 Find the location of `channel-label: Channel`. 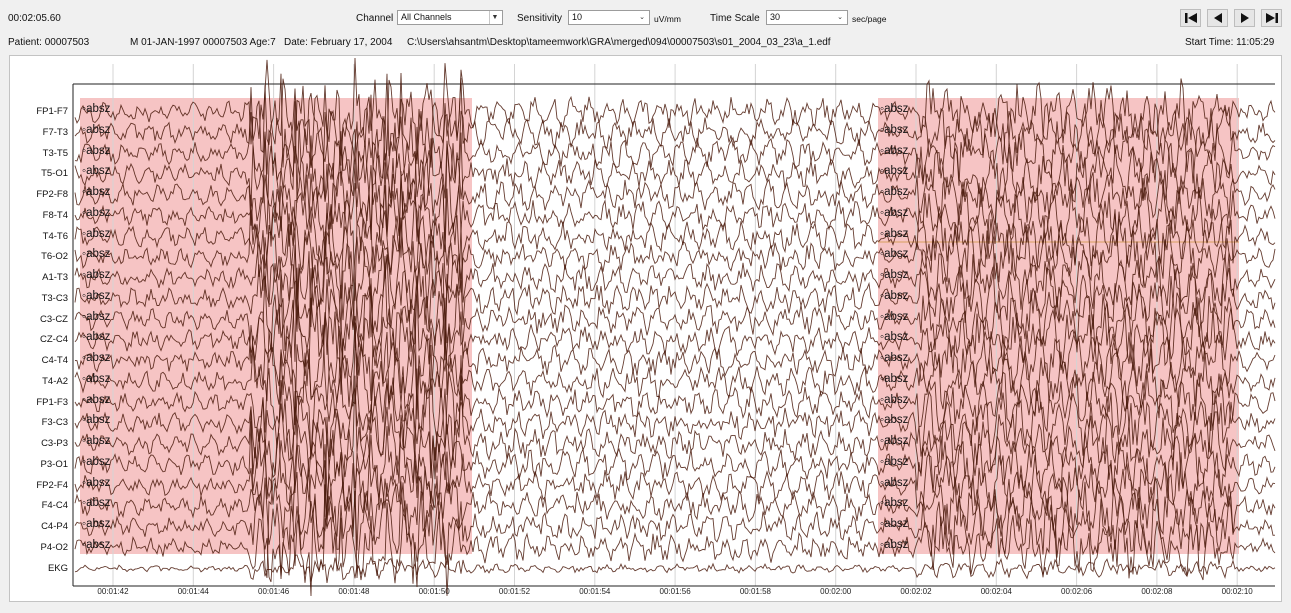

channel-label: Channel is located at coordinates (375, 18).